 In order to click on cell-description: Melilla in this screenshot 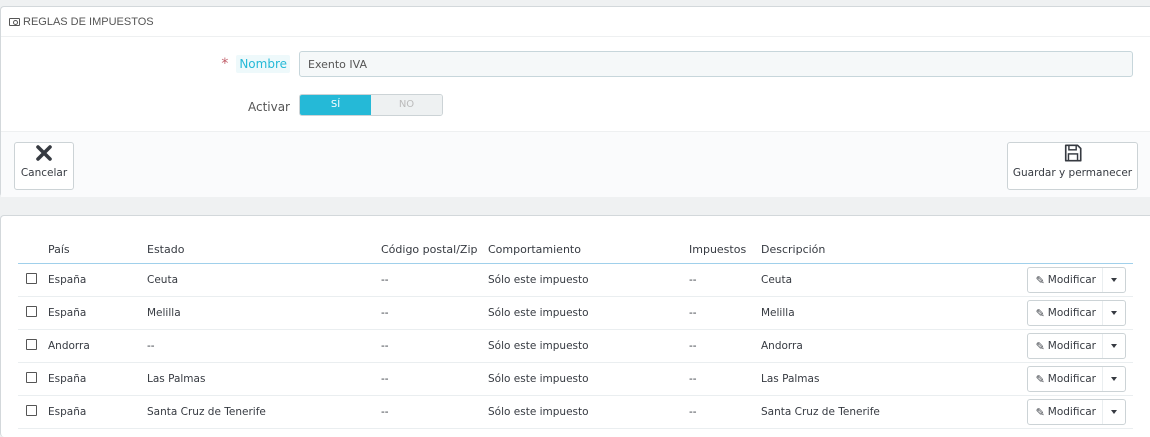, I will do `click(877, 313)`.